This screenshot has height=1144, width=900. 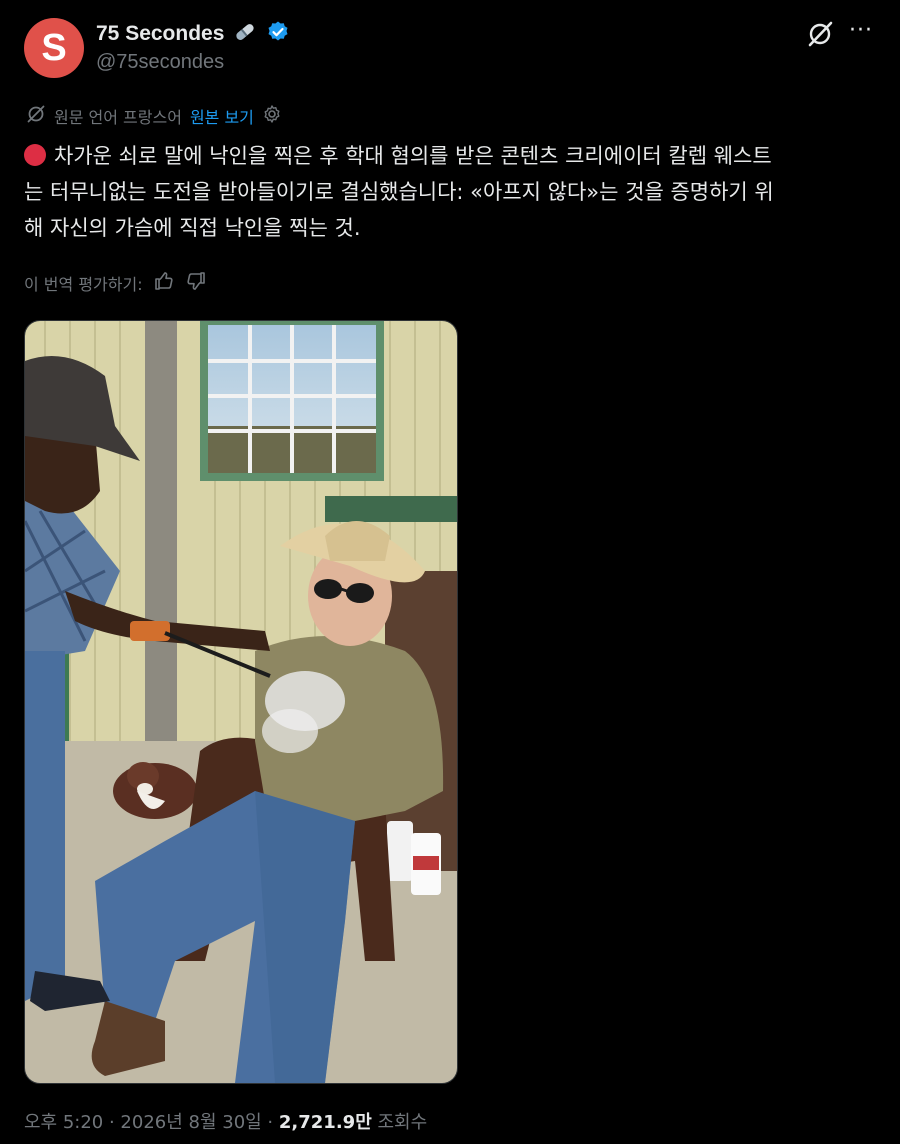 What do you see at coordinates (325, 1122) in the screenshot?
I see `views-count: 2,721.9만` at bounding box center [325, 1122].